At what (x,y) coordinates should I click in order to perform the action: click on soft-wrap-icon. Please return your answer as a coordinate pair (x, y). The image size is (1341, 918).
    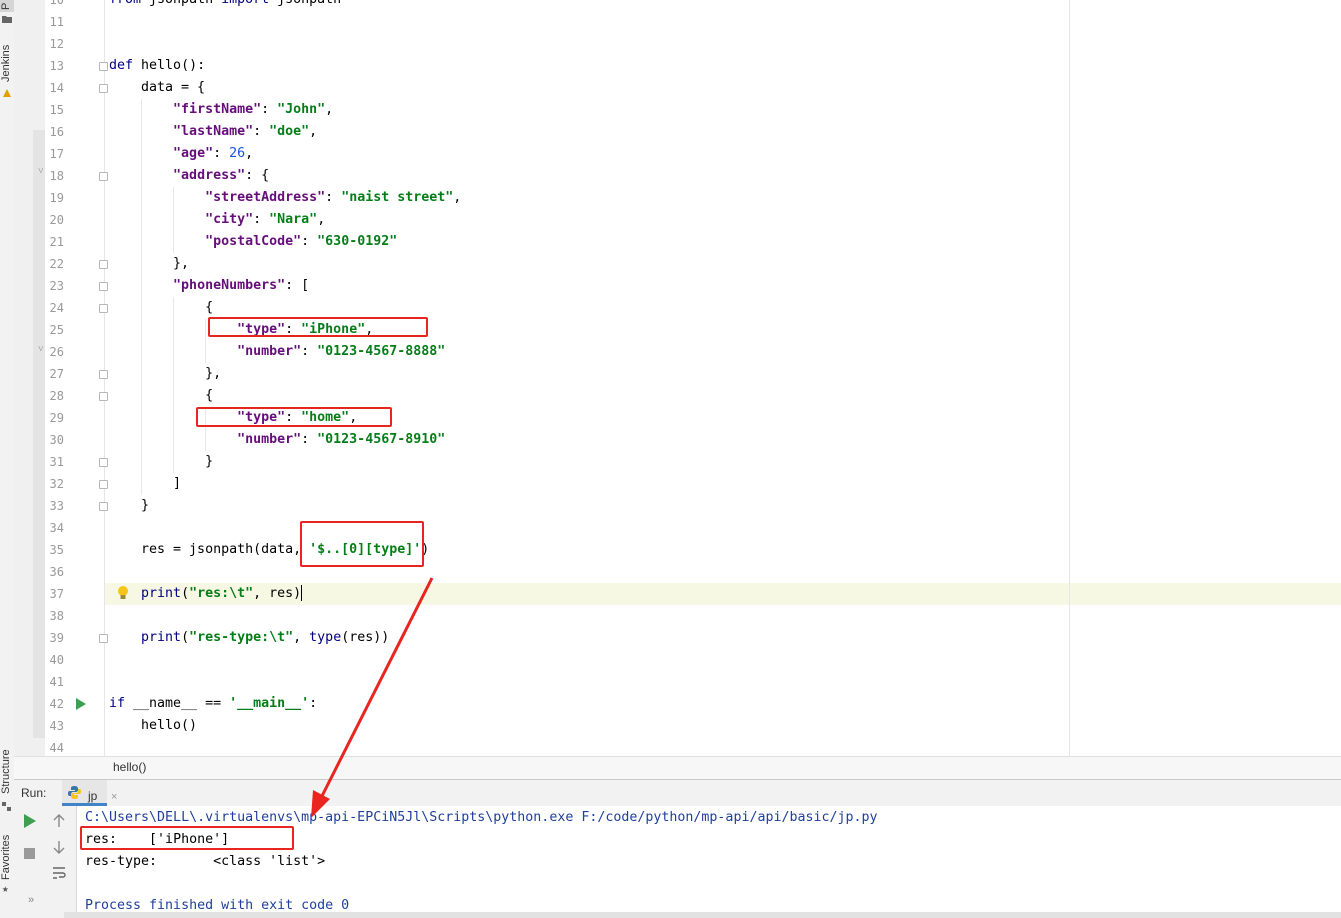
    Looking at the image, I should click on (59, 873).